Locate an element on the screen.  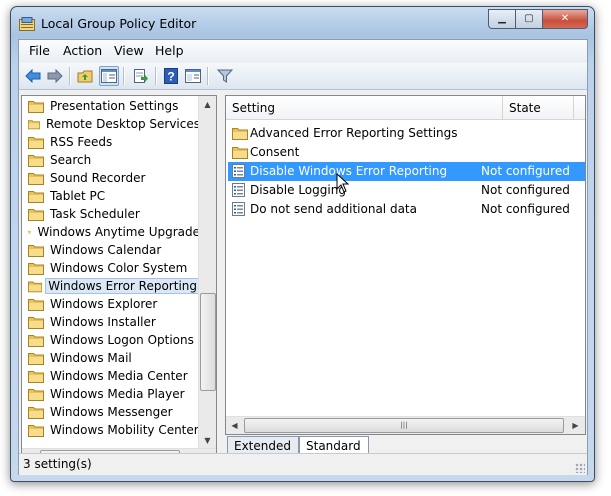
export-list-icon is located at coordinates (141, 76).